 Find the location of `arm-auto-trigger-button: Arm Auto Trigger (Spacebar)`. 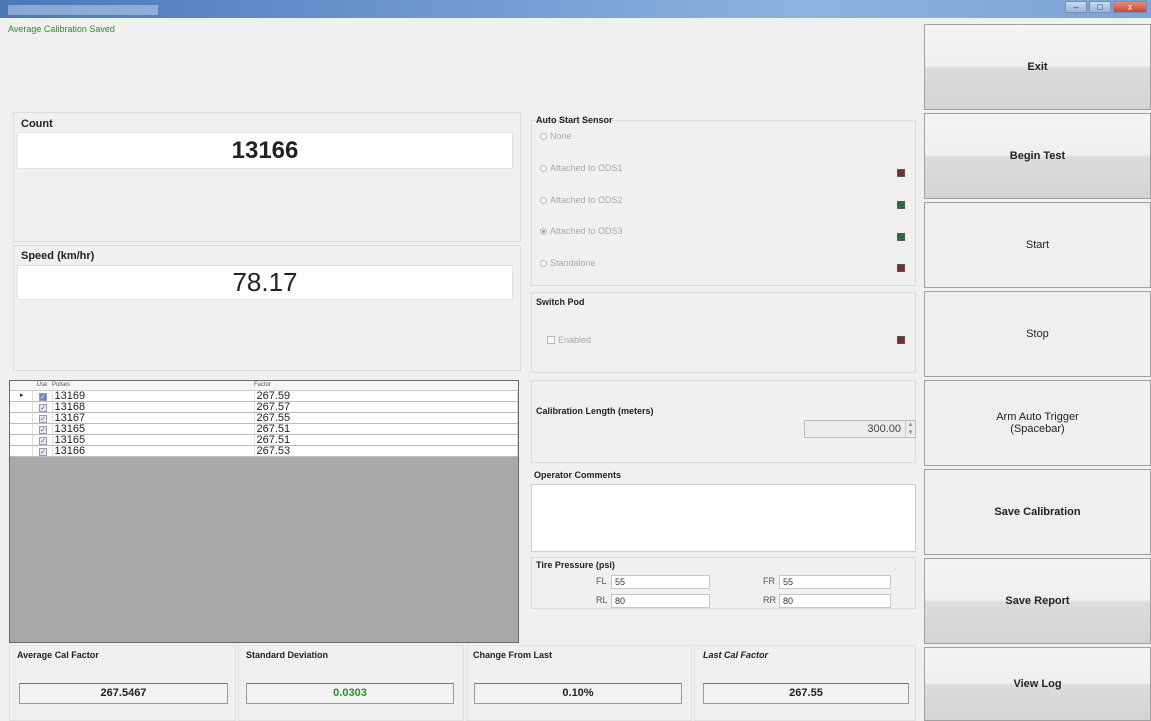

arm-auto-trigger-button: Arm Auto Trigger (Spacebar) is located at coordinates (1037, 423).